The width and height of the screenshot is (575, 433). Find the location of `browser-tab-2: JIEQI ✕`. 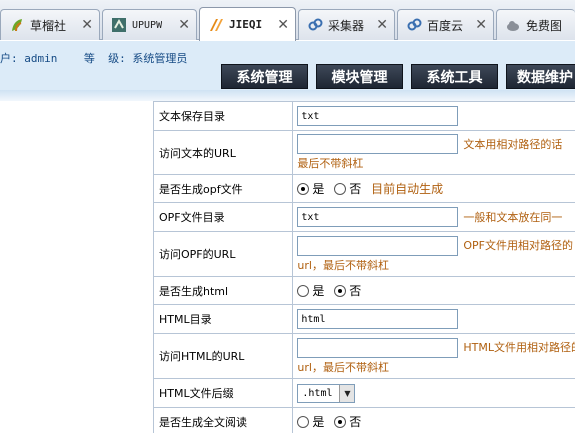

browser-tab-2: JIEQI ✕ is located at coordinates (247, 24).